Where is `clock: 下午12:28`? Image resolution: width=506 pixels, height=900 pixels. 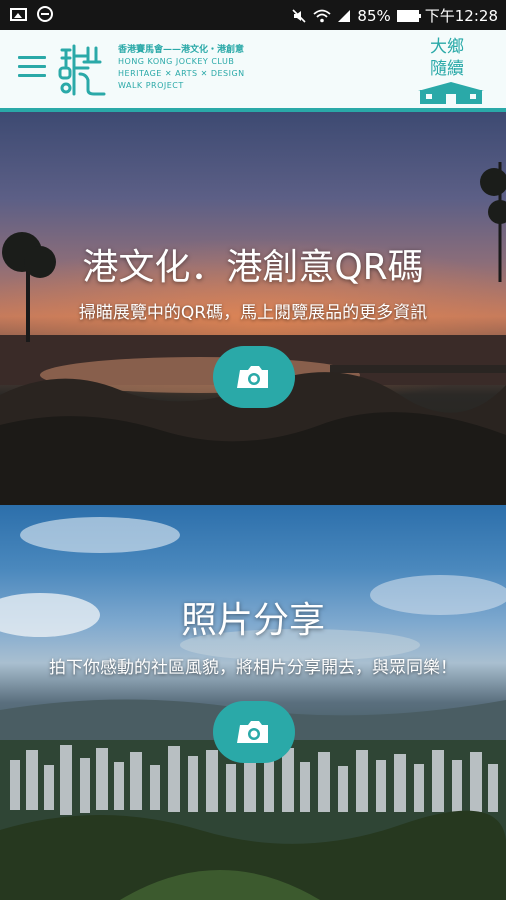
clock: 下午12:28 is located at coordinates (461, 16).